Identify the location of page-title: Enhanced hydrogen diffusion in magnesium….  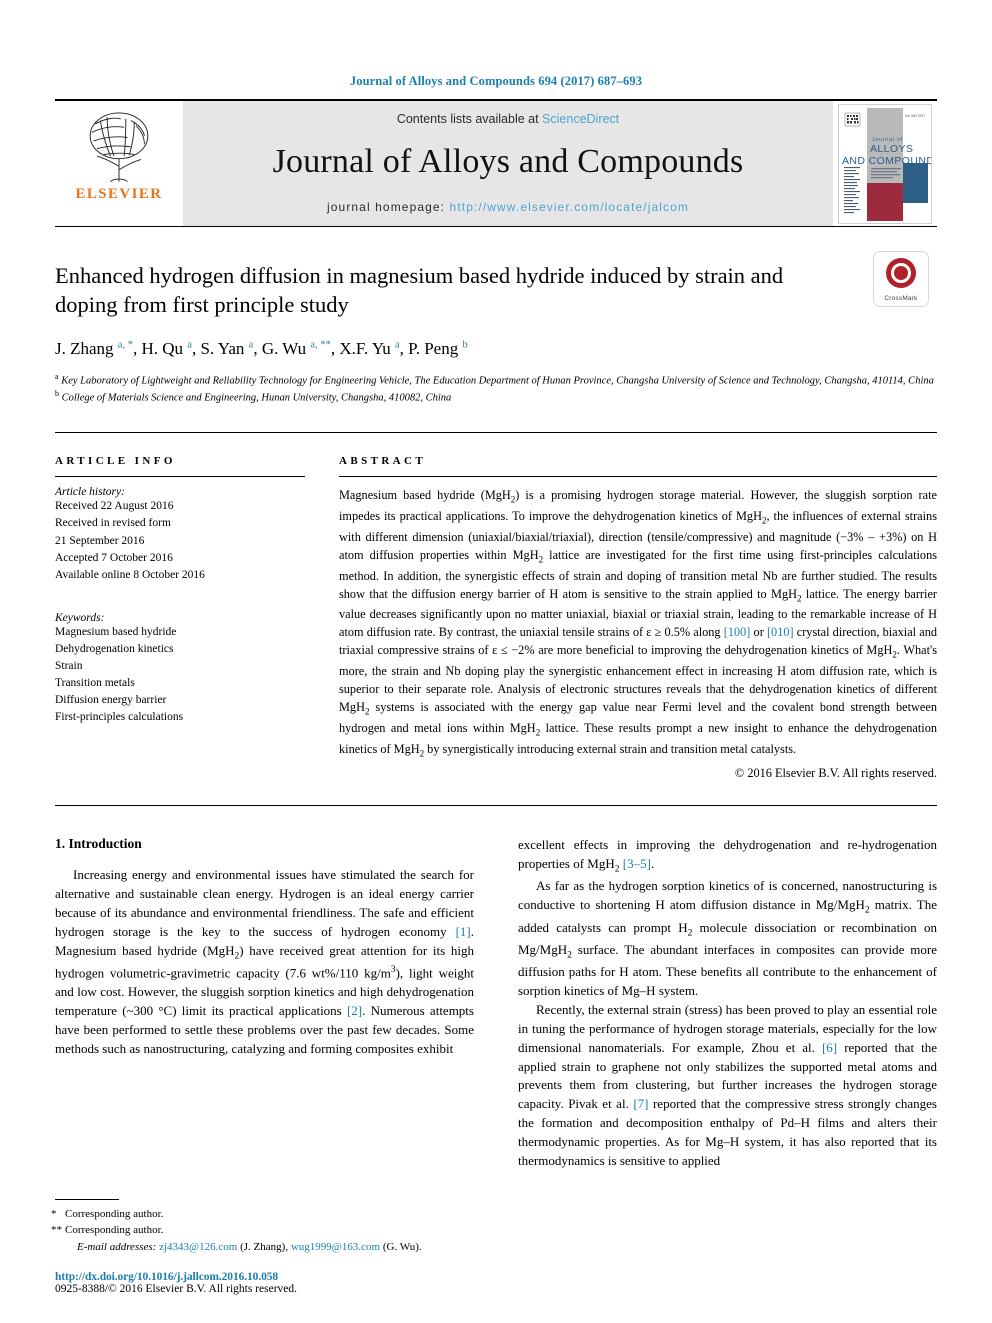
(419, 290).